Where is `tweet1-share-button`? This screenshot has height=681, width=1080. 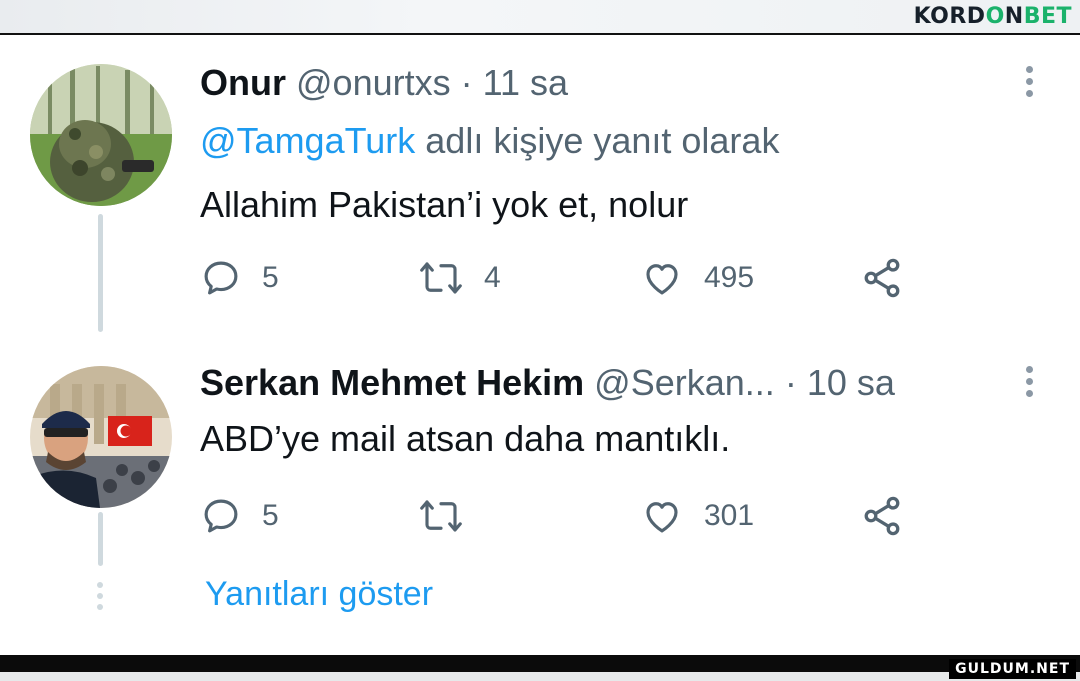
tweet1-share-button is located at coordinates (882, 278).